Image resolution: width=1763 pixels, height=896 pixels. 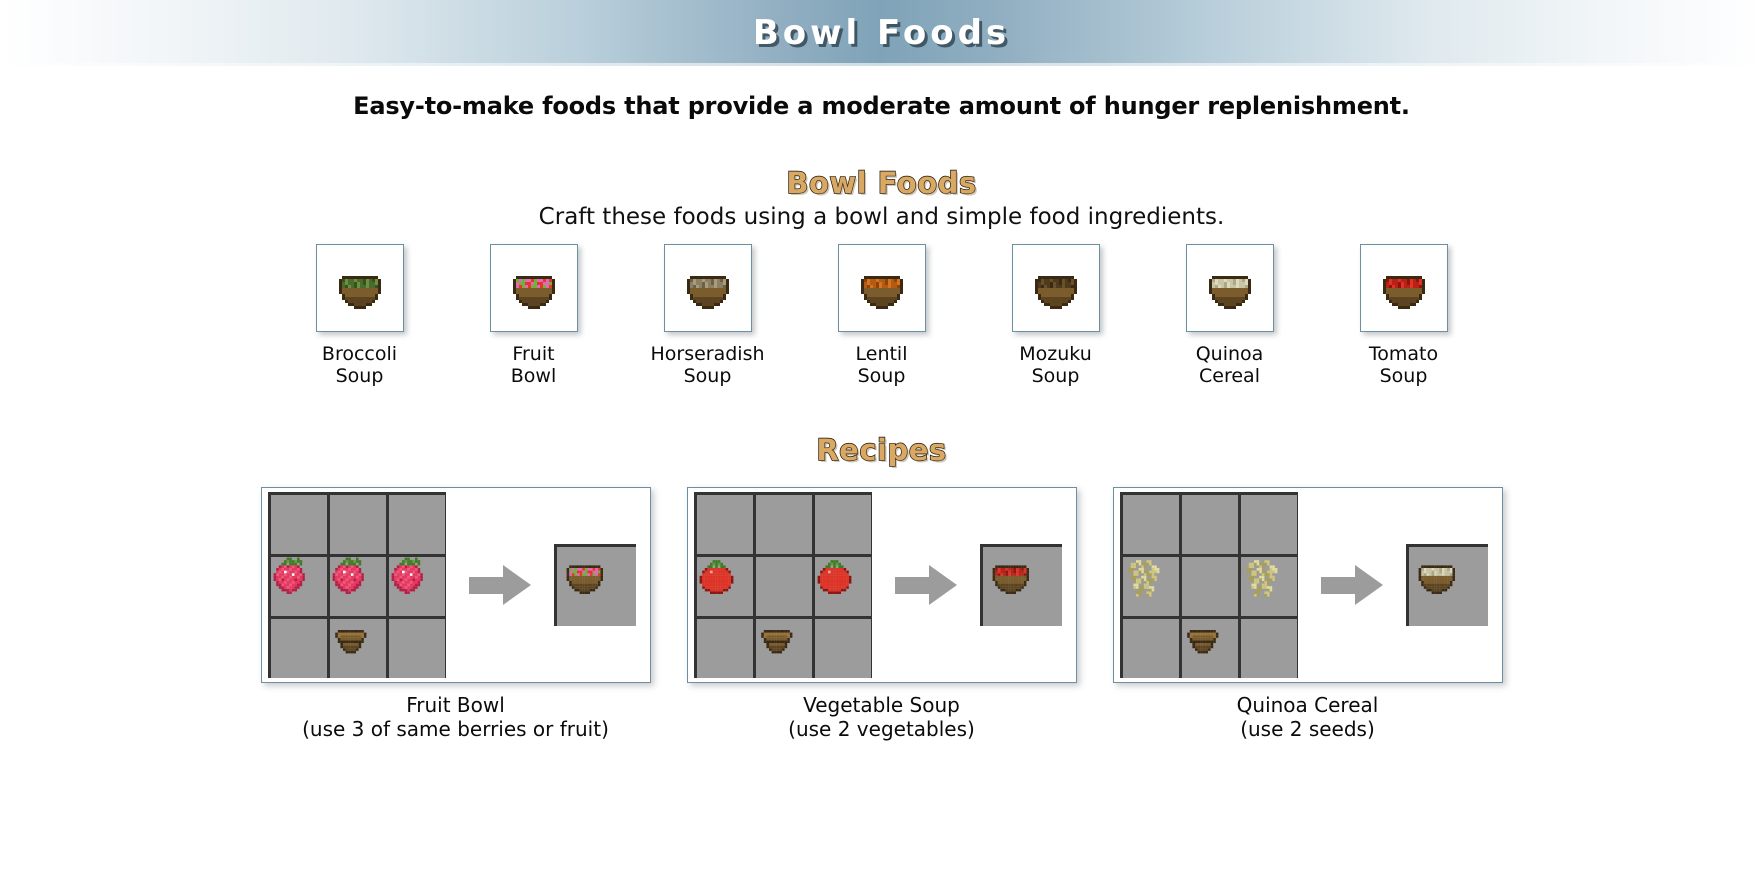 I want to click on bowl-food-item: Quinoa Cereal, so click(x=1230, y=315).